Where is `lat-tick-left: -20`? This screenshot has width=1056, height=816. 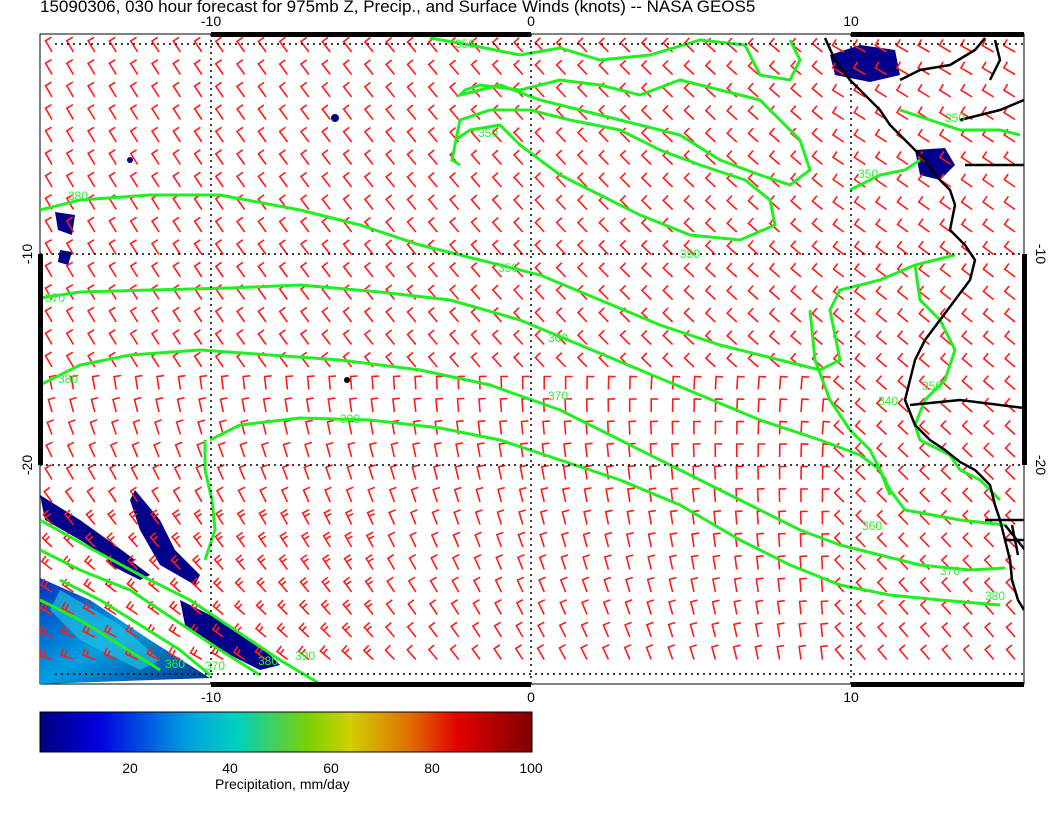 lat-tick-left: -20 is located at coordinates (27, 465).